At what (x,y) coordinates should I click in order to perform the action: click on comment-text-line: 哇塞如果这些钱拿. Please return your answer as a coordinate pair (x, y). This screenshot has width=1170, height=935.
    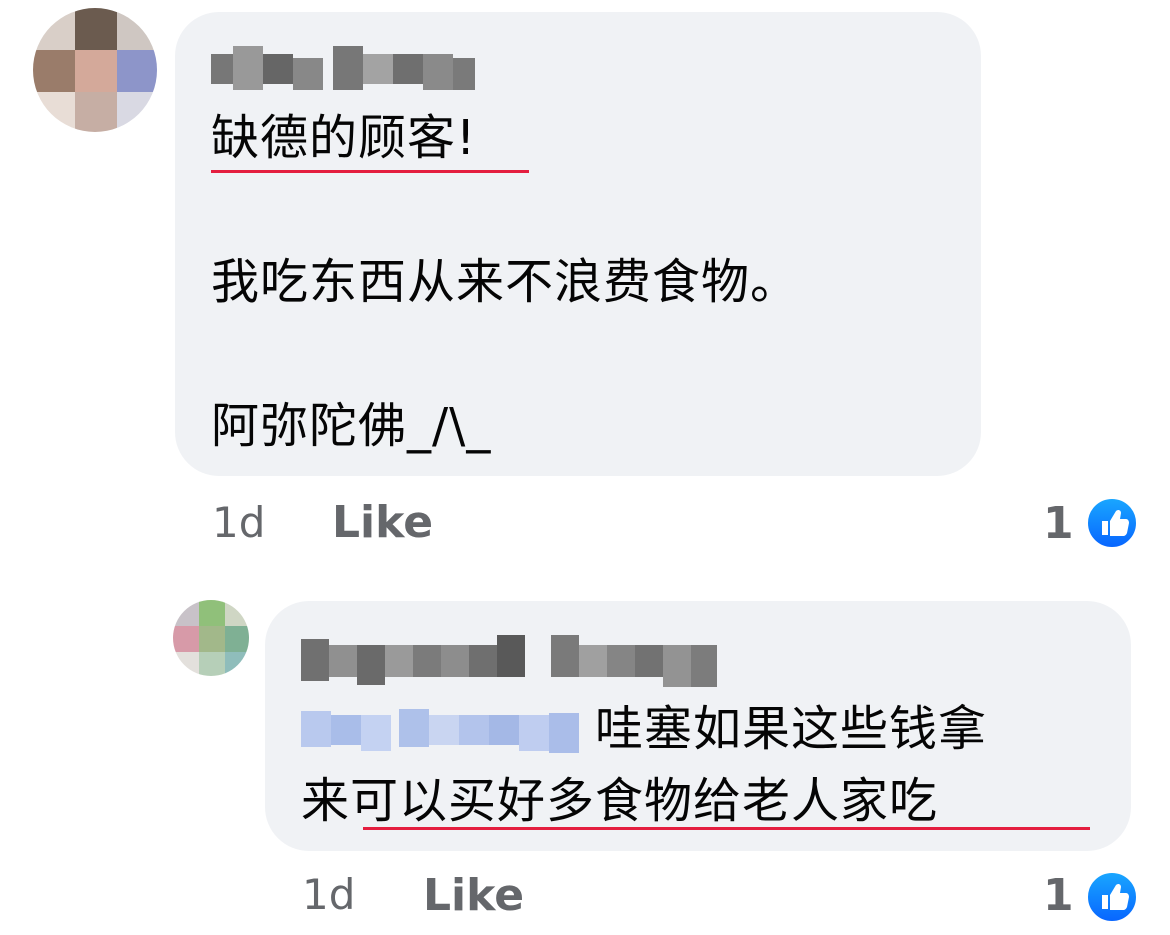
    Looking at the image, I should click on (791, 729).